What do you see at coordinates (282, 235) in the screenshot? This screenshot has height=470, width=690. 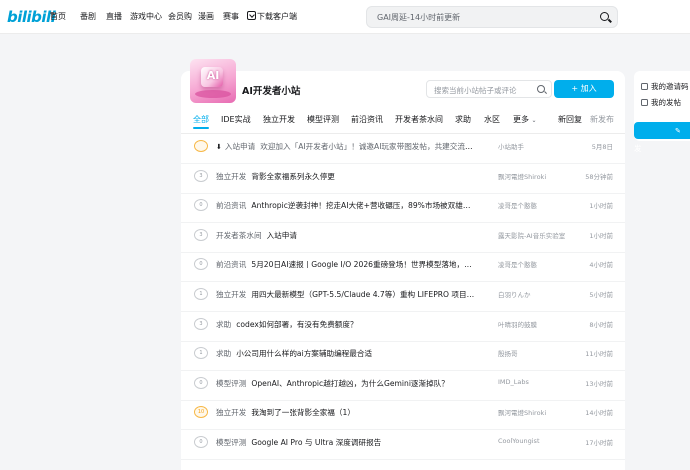 I see `post-title: 入站申请` at bounding box center [282, 235].